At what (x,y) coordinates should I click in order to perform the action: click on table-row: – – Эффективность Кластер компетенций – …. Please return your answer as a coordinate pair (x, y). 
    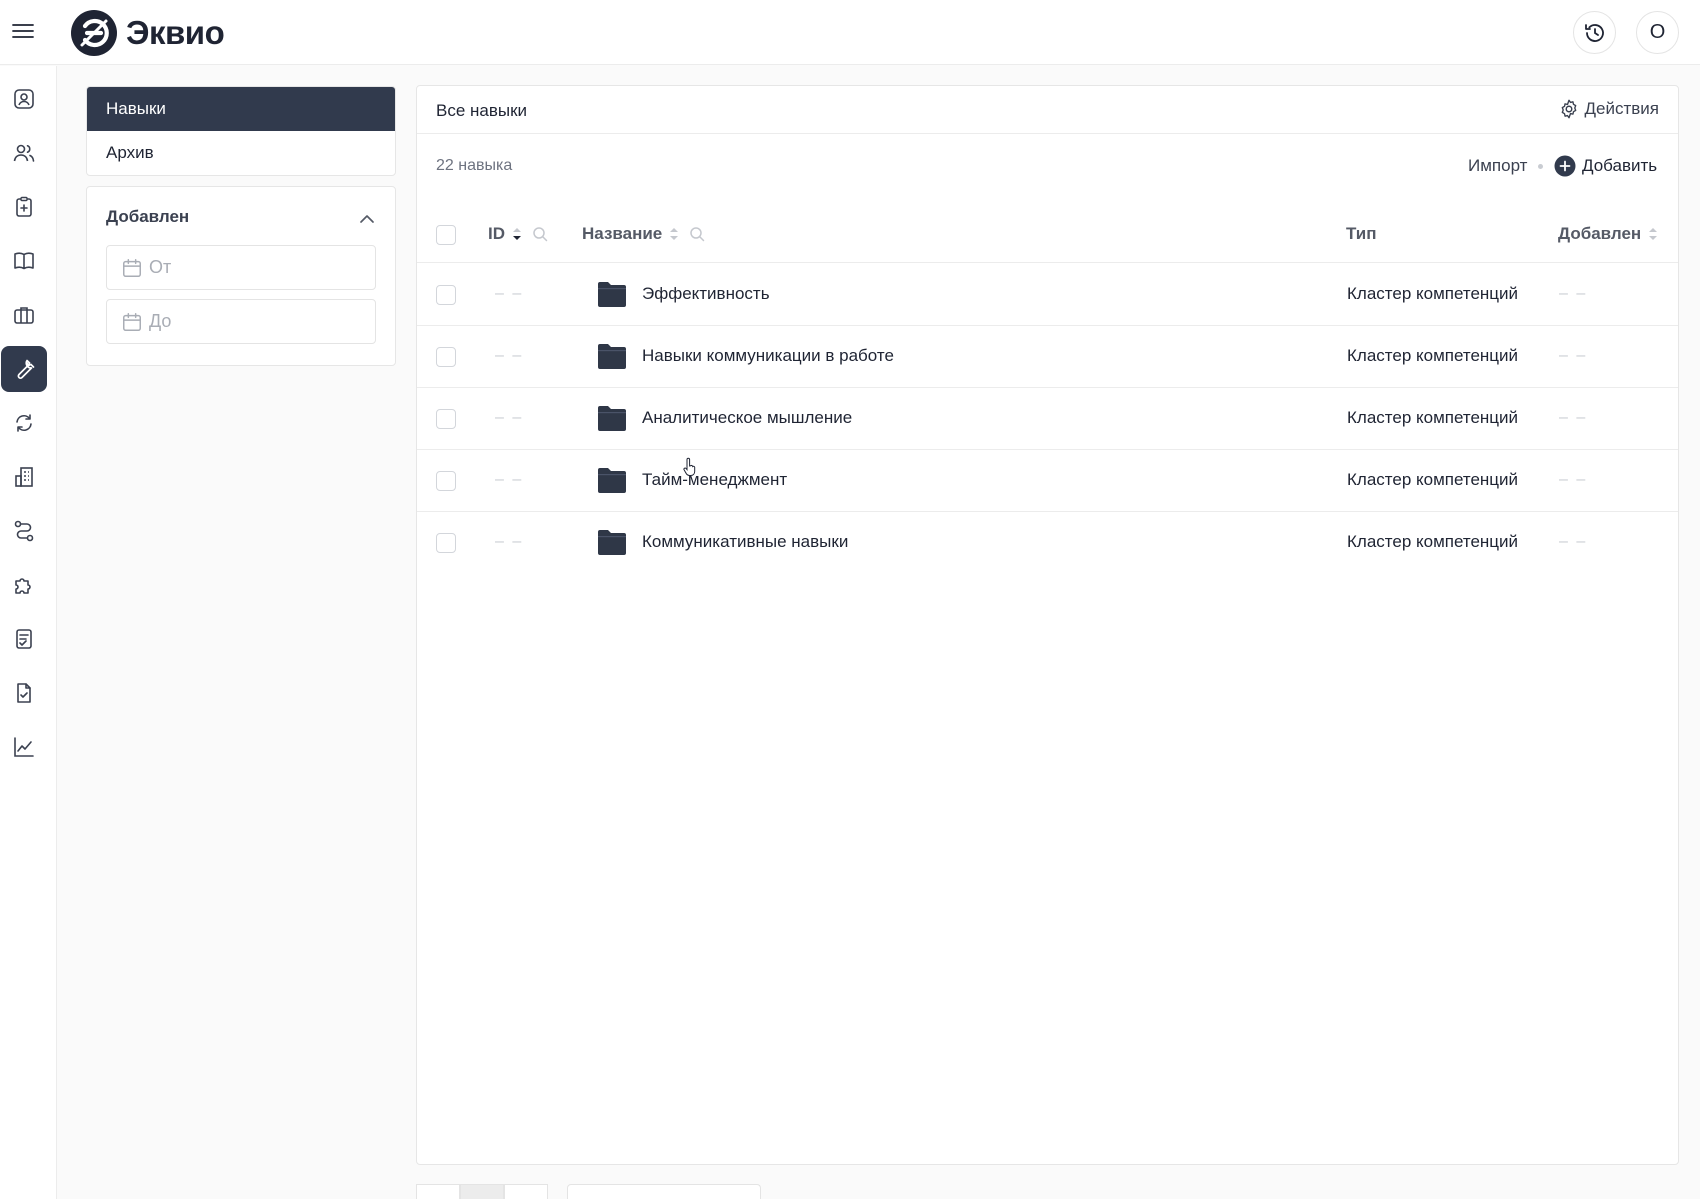
    Looking at the image, I should click on (1047, 295).